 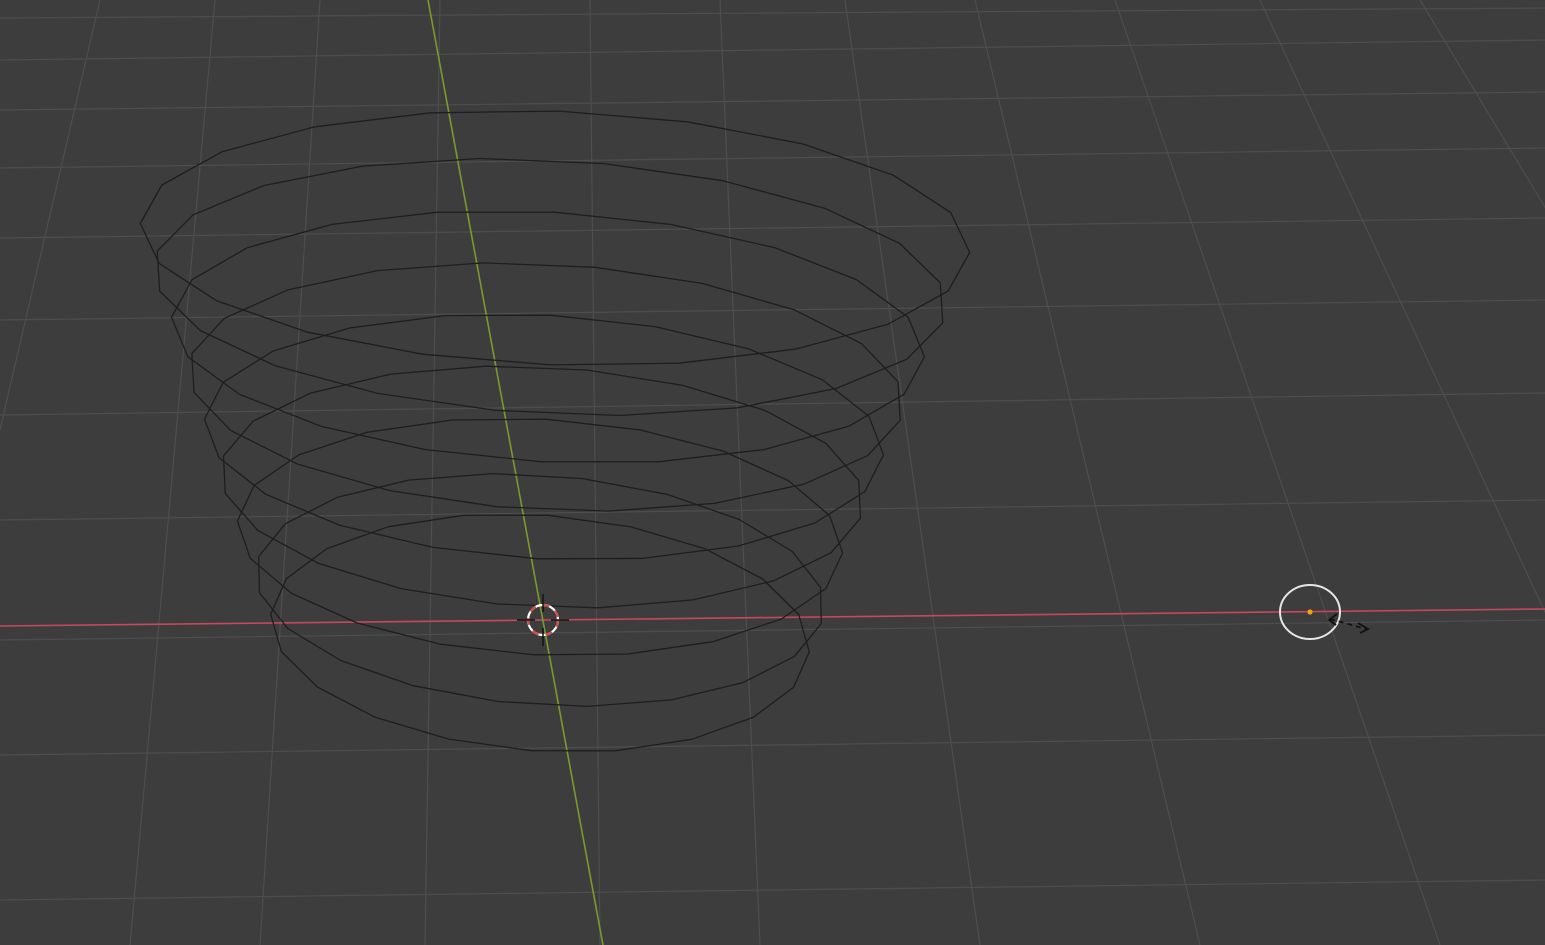 What do you see at coordinates (1310, 612) in the screenshot?
I see `light-origin-dot` at bounding box center [1310, 612].